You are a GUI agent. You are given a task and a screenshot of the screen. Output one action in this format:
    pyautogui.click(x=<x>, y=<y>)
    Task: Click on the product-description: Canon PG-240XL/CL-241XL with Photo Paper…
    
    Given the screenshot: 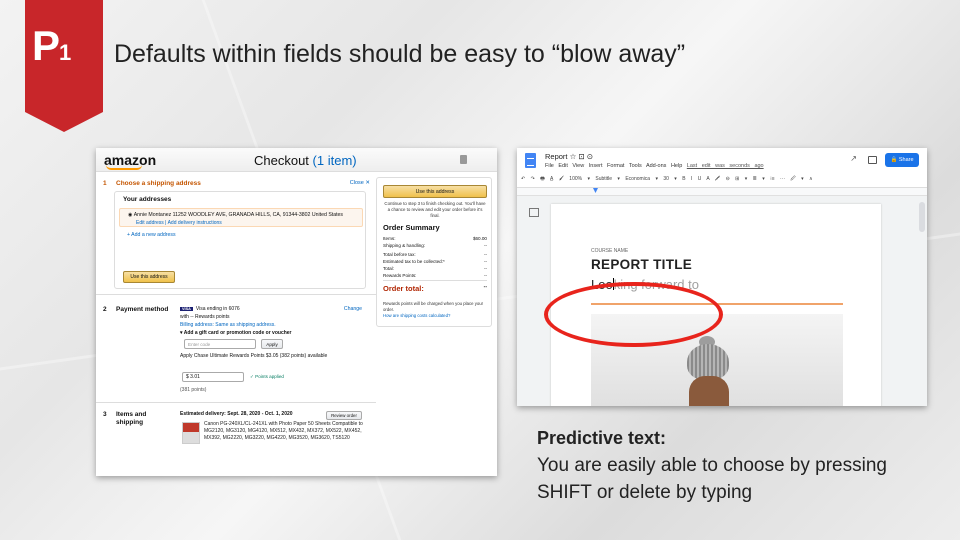 What is the action you would take?
    pyautogui.click(x=283, y=431)
    